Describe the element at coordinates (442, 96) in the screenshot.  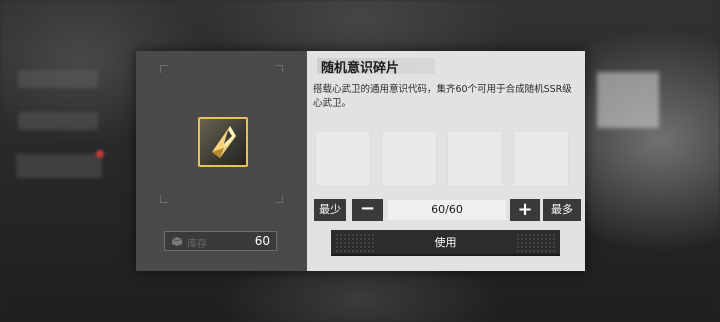
I see `item-description: 搭载心武卫的通用意识代码，集齐60个可用于合成随机SSR级心武卫。` at that location.